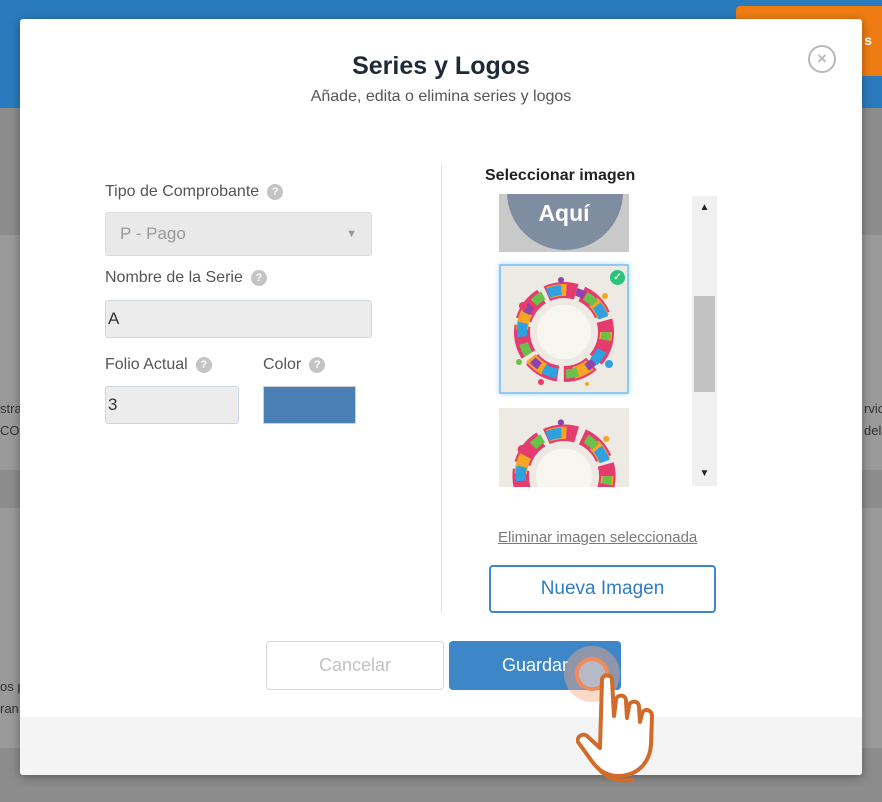 This screenshot has width=882, height=802. I want to click on folio-actual-label: Folio Actual?, so click(158, 365).